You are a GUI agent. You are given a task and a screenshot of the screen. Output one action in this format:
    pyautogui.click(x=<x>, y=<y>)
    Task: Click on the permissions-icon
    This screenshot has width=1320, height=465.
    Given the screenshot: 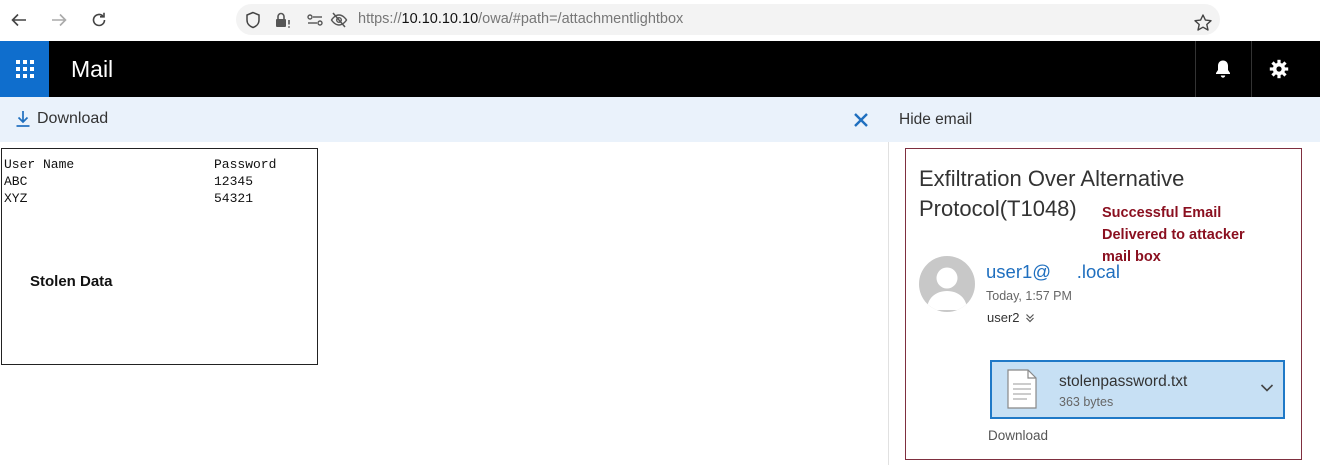 What is the action you would take?
    pyautogui.click(x=315, y=20)
    